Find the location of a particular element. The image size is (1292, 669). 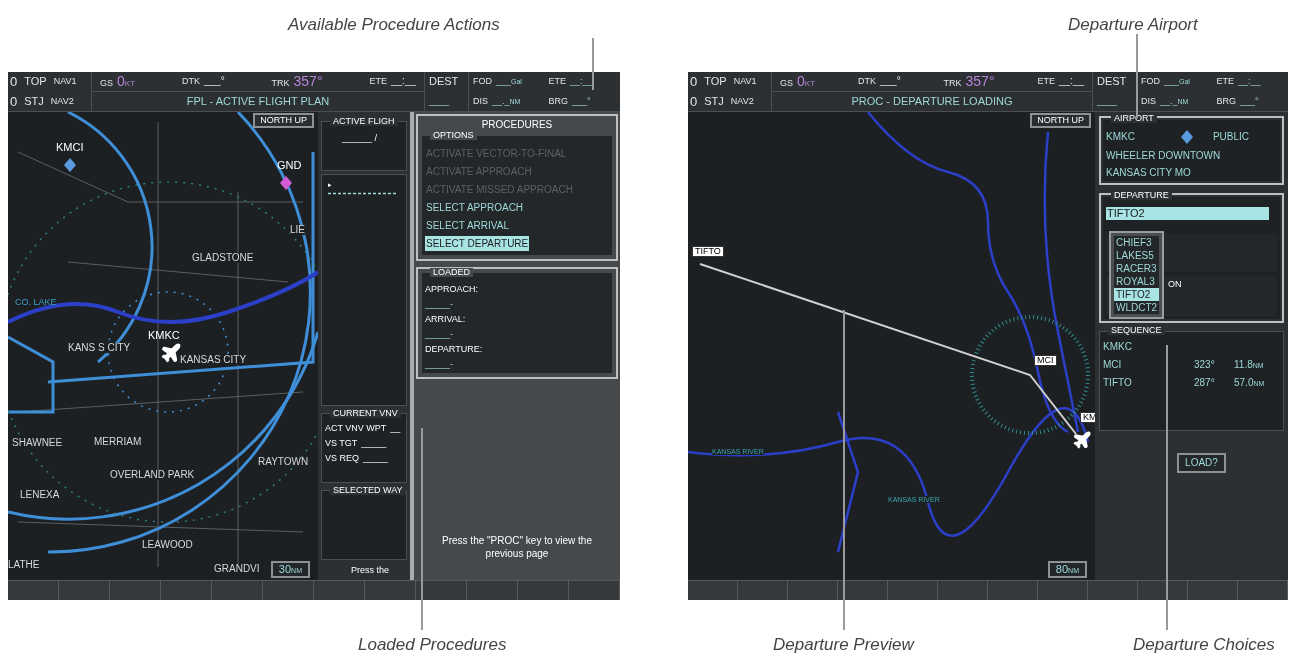

callout-label: Available Procedure Actions is located at coordinates (394, 24).